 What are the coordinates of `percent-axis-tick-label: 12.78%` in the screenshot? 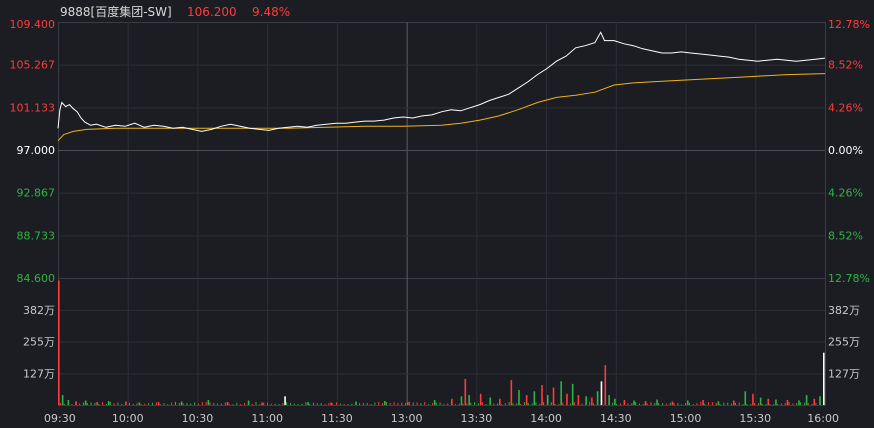 It's located at (849, 278).